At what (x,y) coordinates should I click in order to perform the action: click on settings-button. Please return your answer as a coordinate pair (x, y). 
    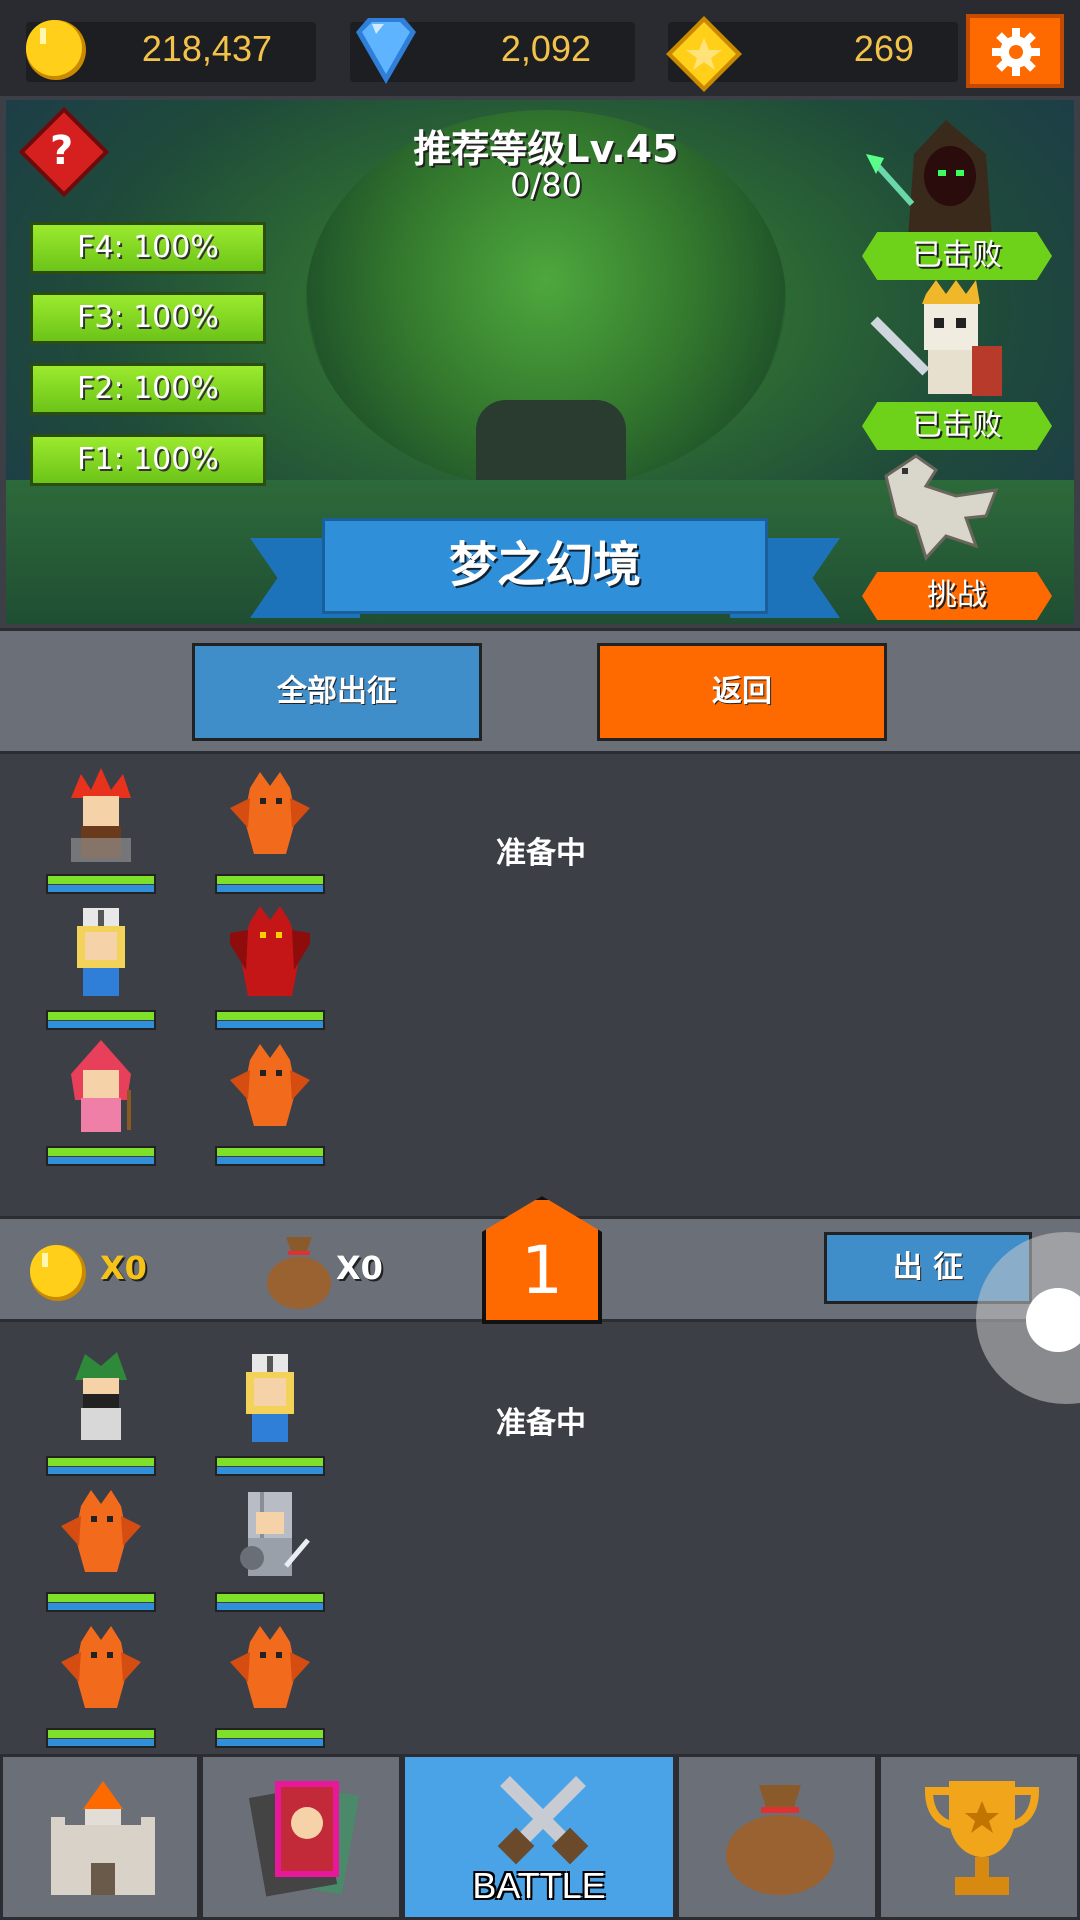
    Looking at the image, I should click on (1015, 51).